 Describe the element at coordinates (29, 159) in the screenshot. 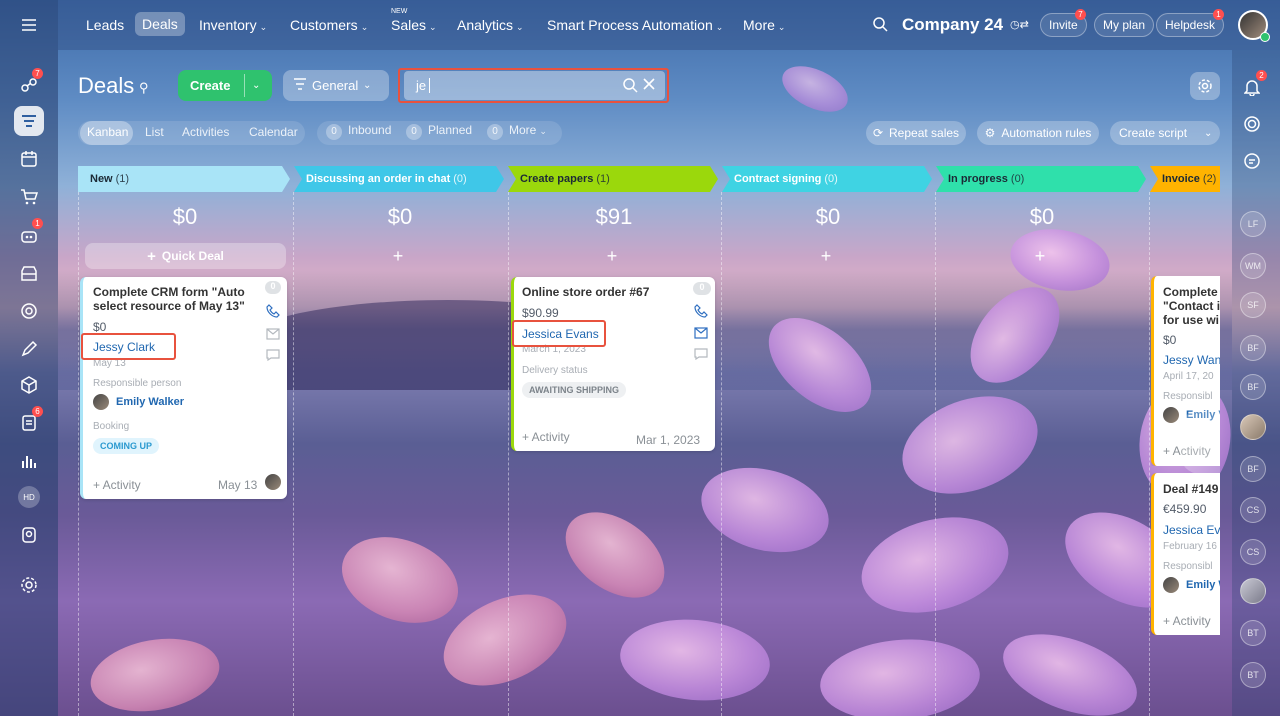

I see `calendar-icon` at that location.